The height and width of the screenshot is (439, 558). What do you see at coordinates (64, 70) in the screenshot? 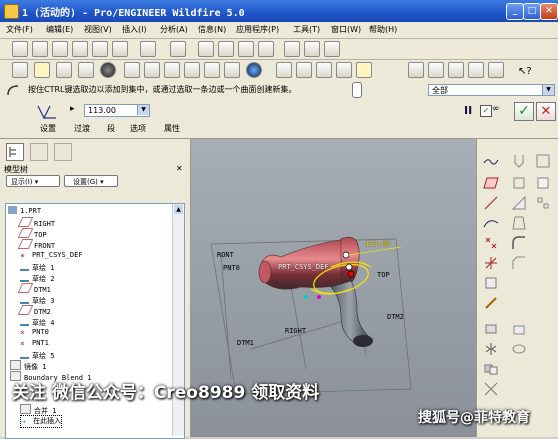
I see `layers-icon` at bounding box center [64, 70].